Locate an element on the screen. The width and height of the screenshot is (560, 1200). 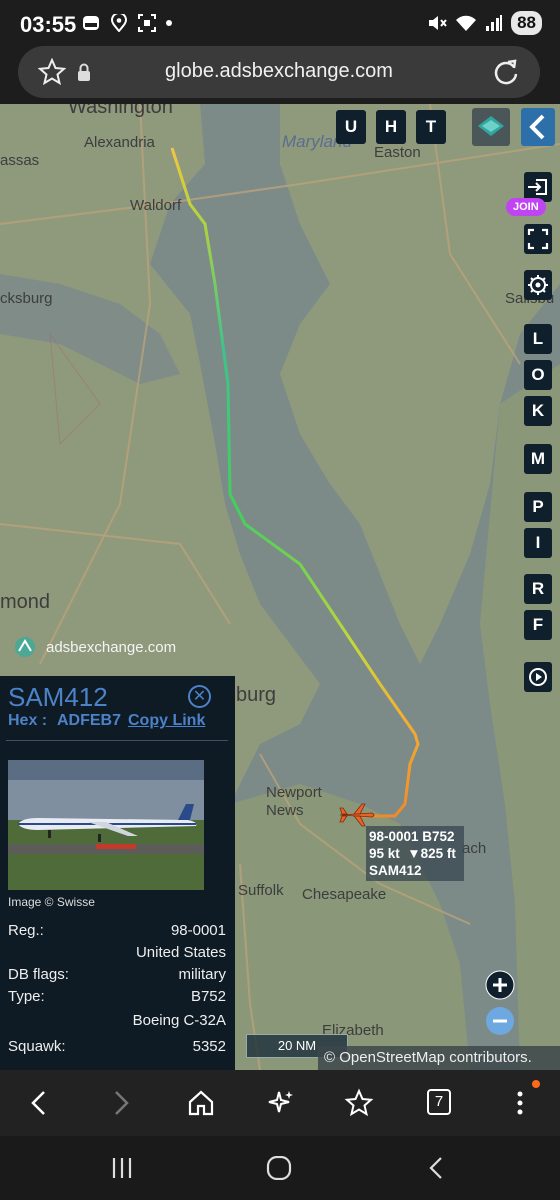
url-text: globe.adsbexchange.com is located at coordinates (279, 71).